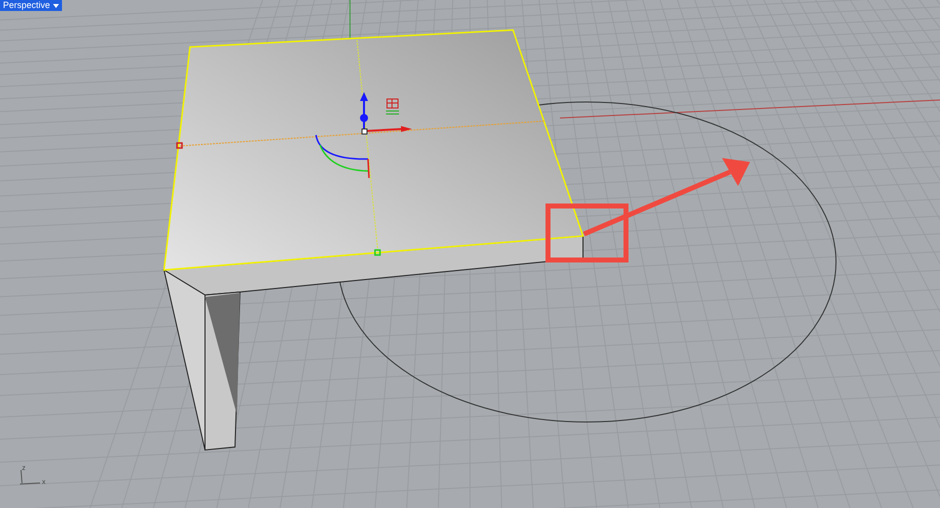  What do you see at coordinates (56, 6) in the screenshot?
I see `caret-icon` at bounding box center [56, 6].